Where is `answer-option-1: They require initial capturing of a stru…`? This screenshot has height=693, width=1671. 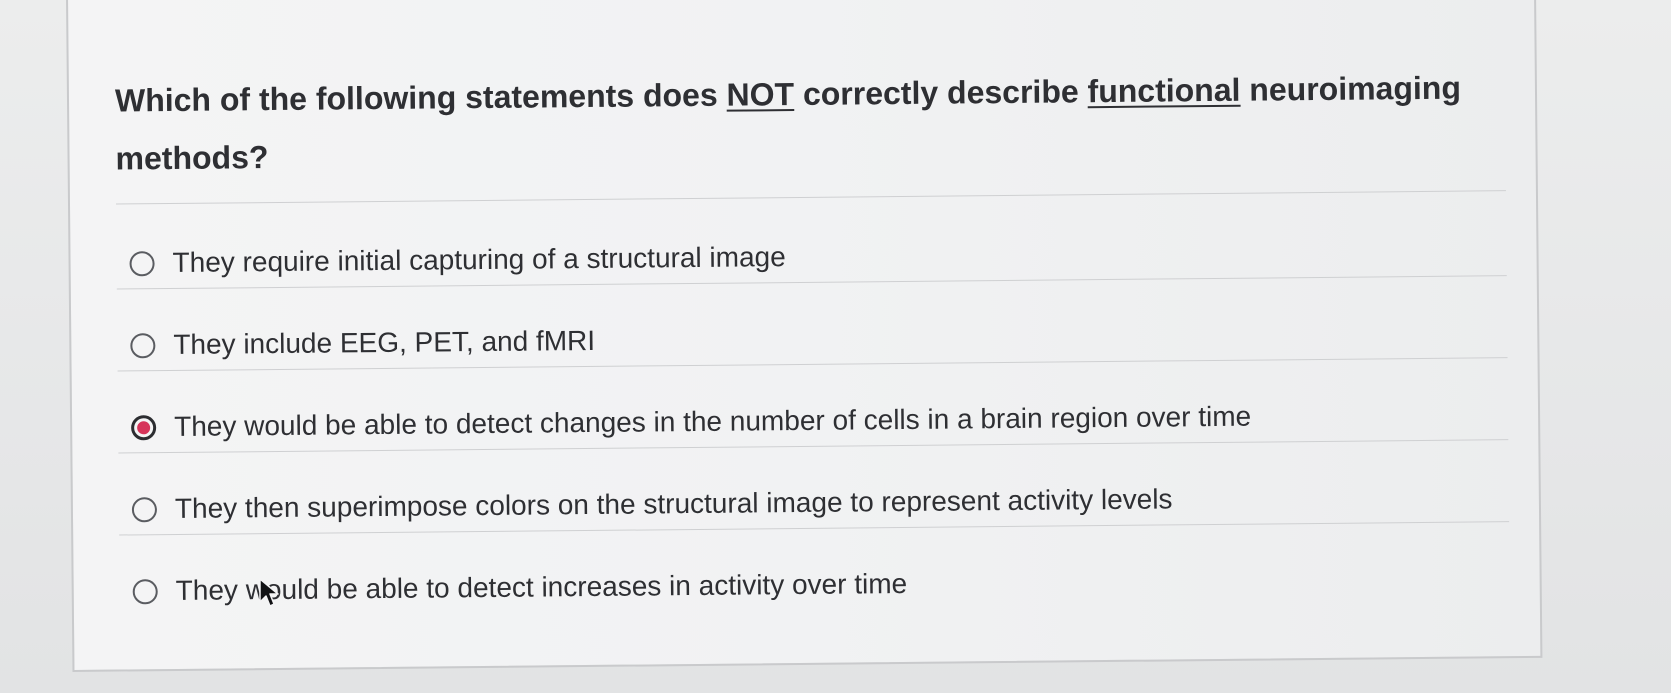
answer-option-1: They require initial capturing of a stru… is located at coordinates (811, 256).